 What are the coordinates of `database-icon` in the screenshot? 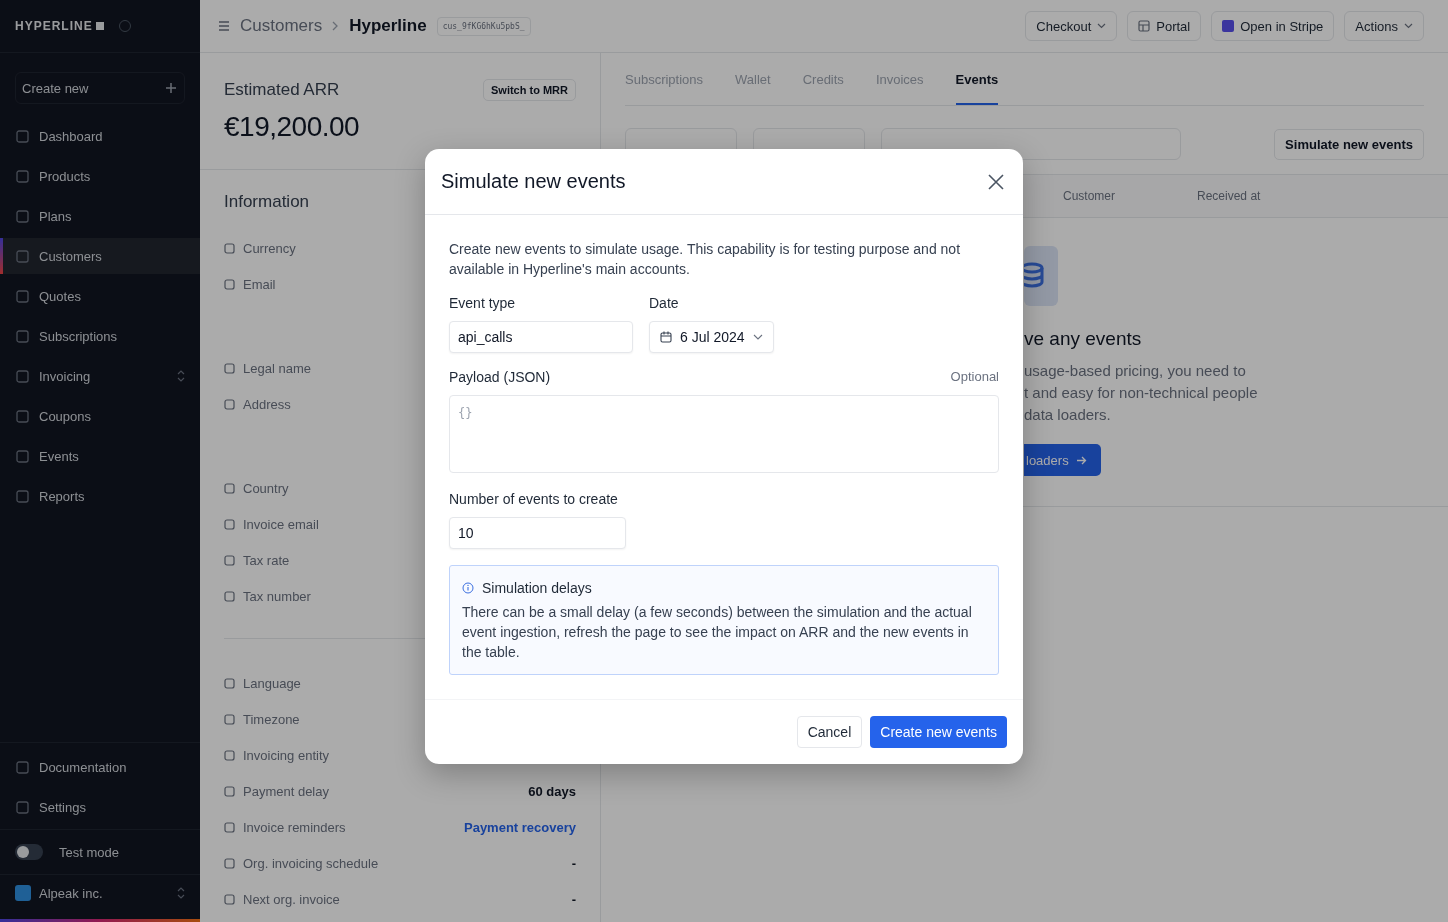 It's located at (1041, 276).